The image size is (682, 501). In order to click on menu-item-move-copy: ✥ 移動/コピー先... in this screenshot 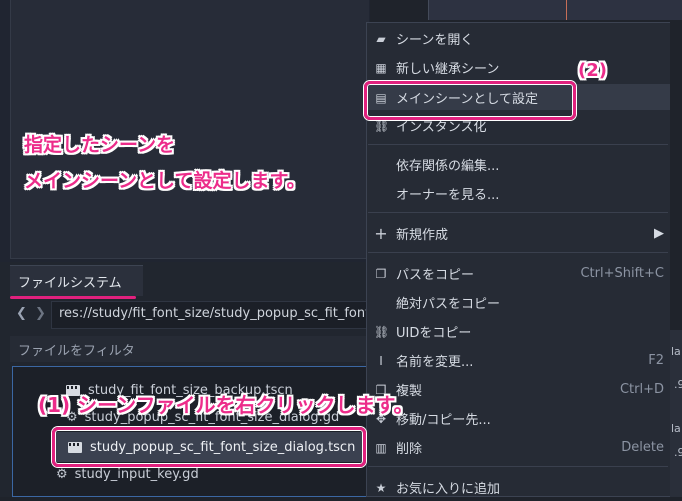, I will do `click(520, 418)`.